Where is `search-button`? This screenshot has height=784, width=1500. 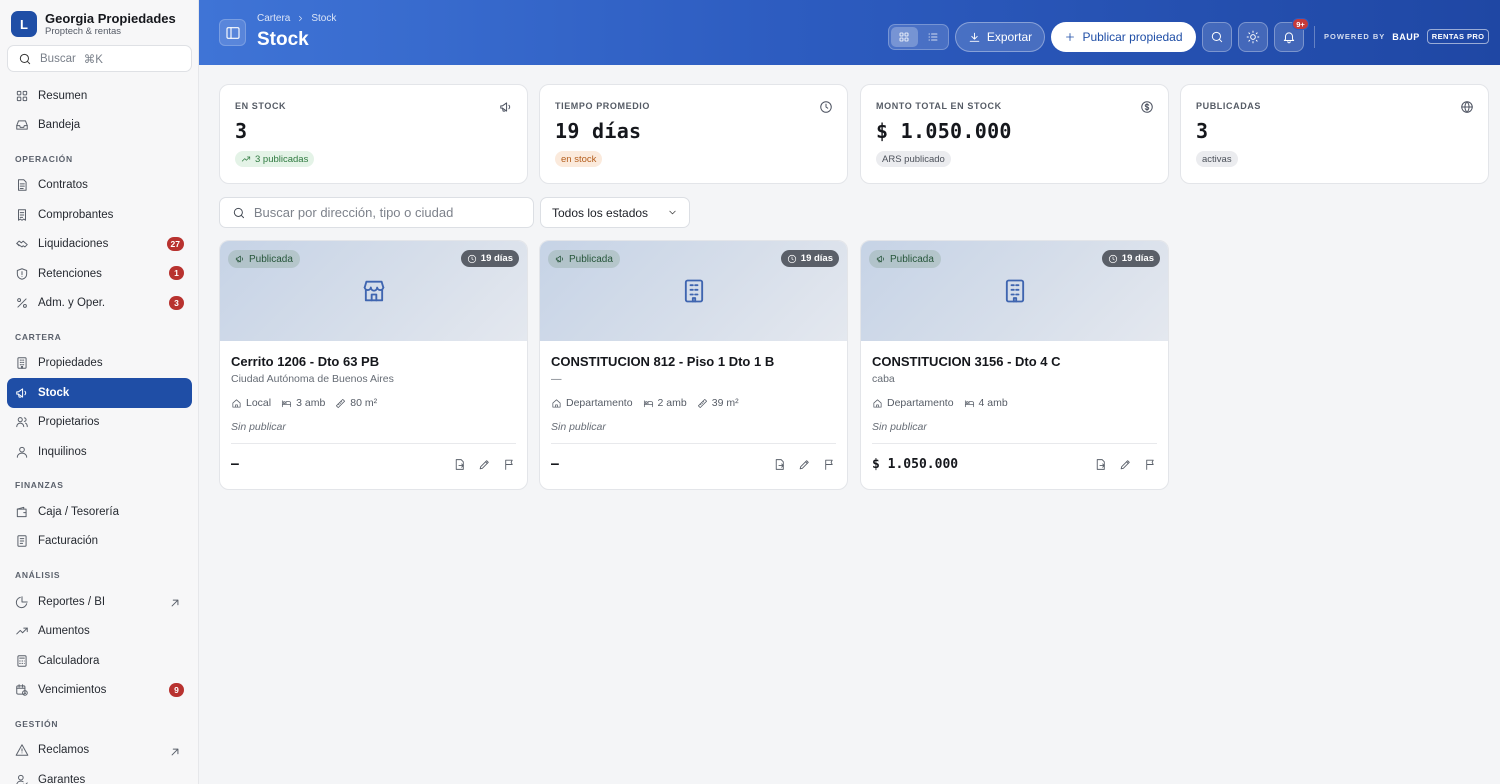 search-button is located at coordinates (1217, 37).